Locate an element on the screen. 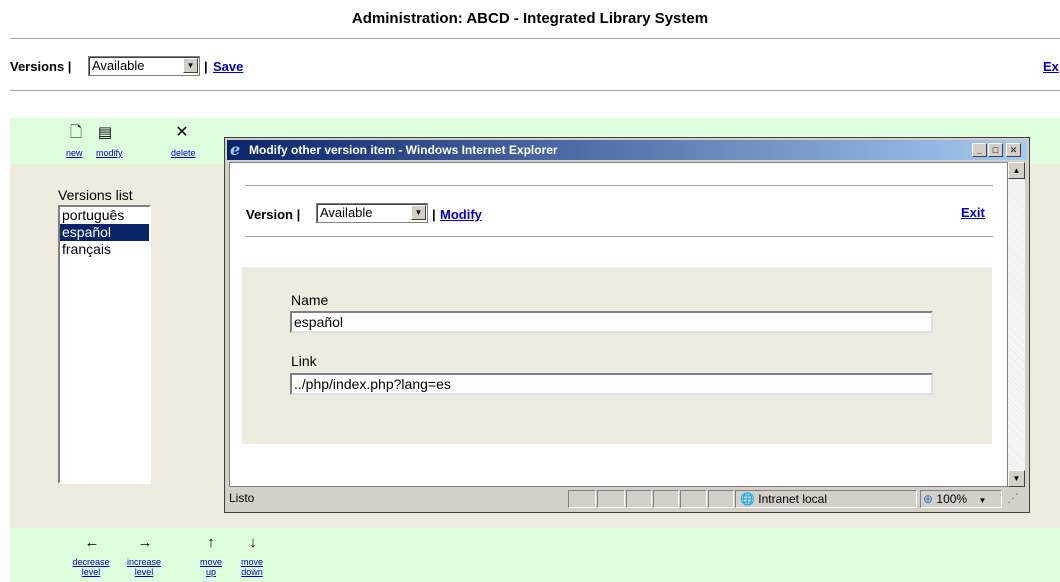 The image size is (1060, 582). versions-label: Versions | is located at coordinates (41, 66).